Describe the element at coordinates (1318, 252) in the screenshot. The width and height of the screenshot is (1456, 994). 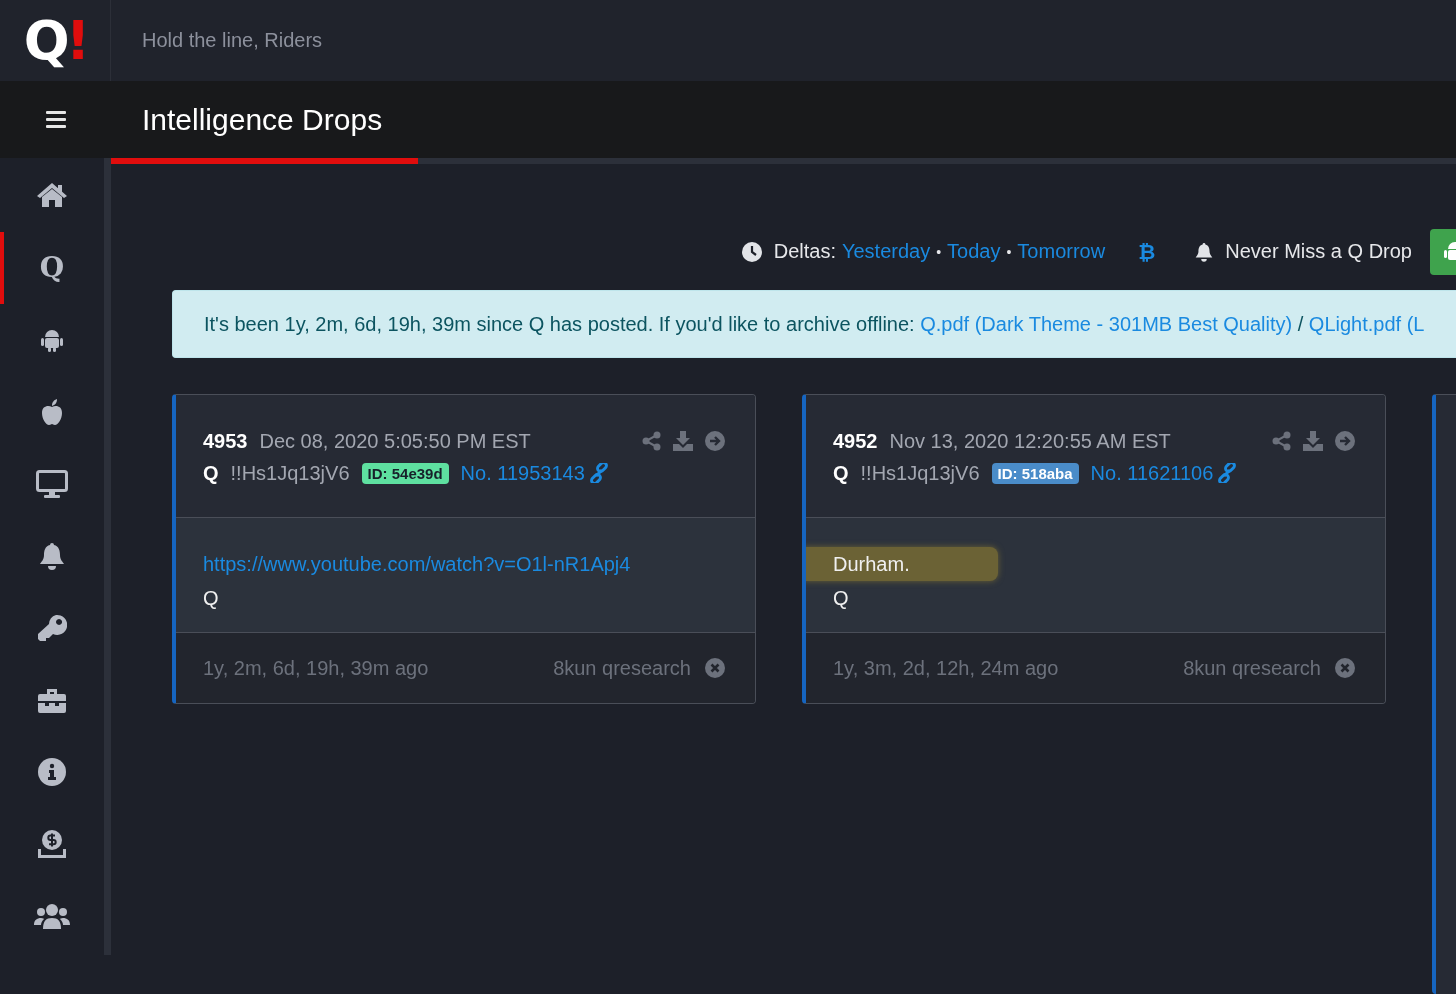
I see `notify-text: Never Miss a Q Drop` at that location.